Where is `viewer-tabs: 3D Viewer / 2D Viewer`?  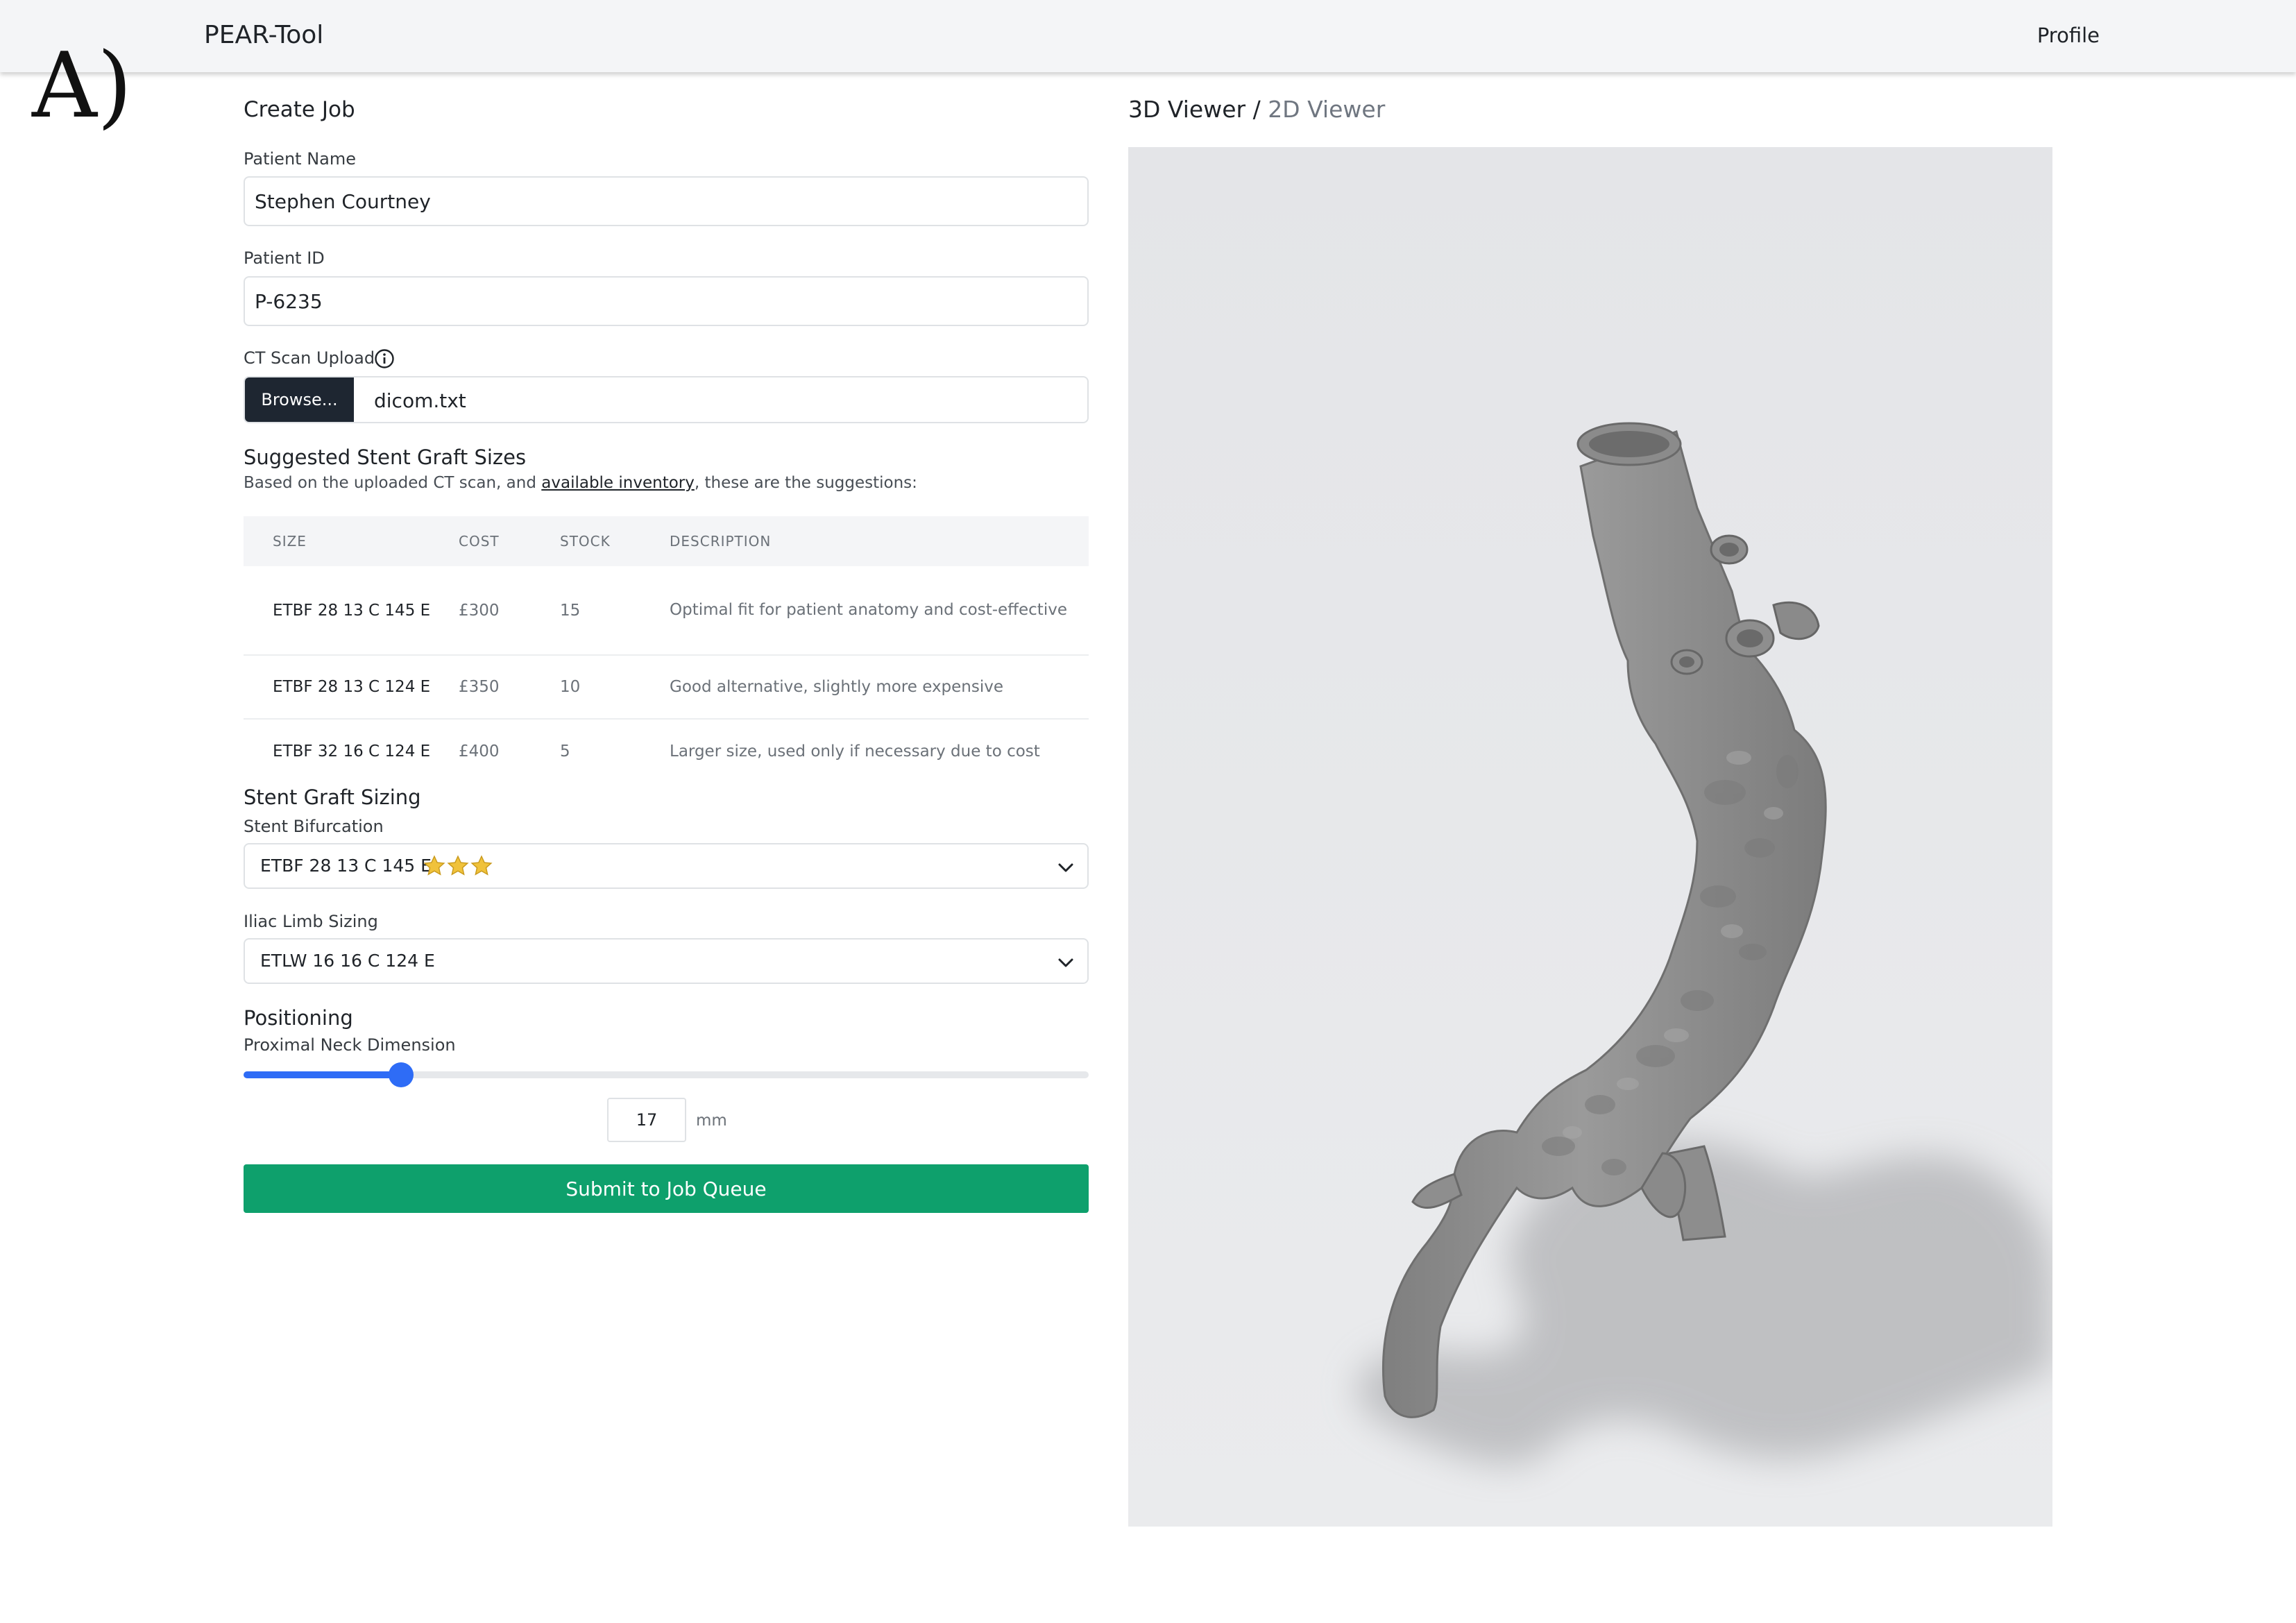 viewer-tabs: 3D Viewer / 2D Viewer is located at coordinates (1256, 109).